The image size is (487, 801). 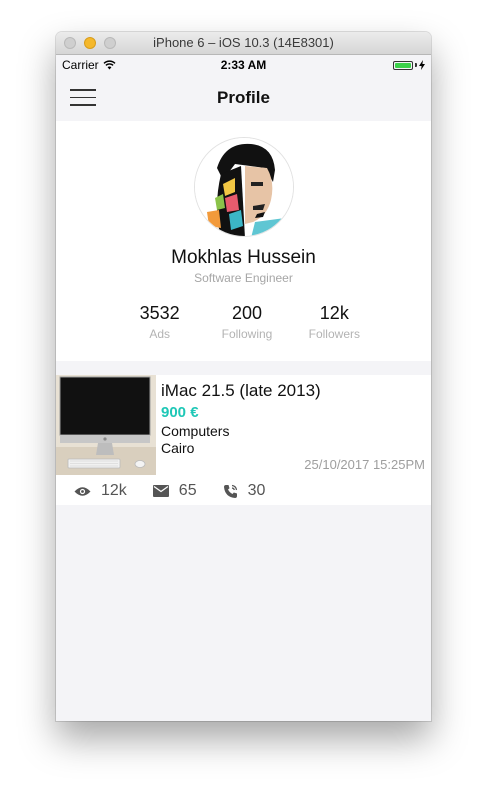 What do you see at coordinates (90, 43) in the screenshot?
I see `minimize-window-button` at bounding box center [90, 43].